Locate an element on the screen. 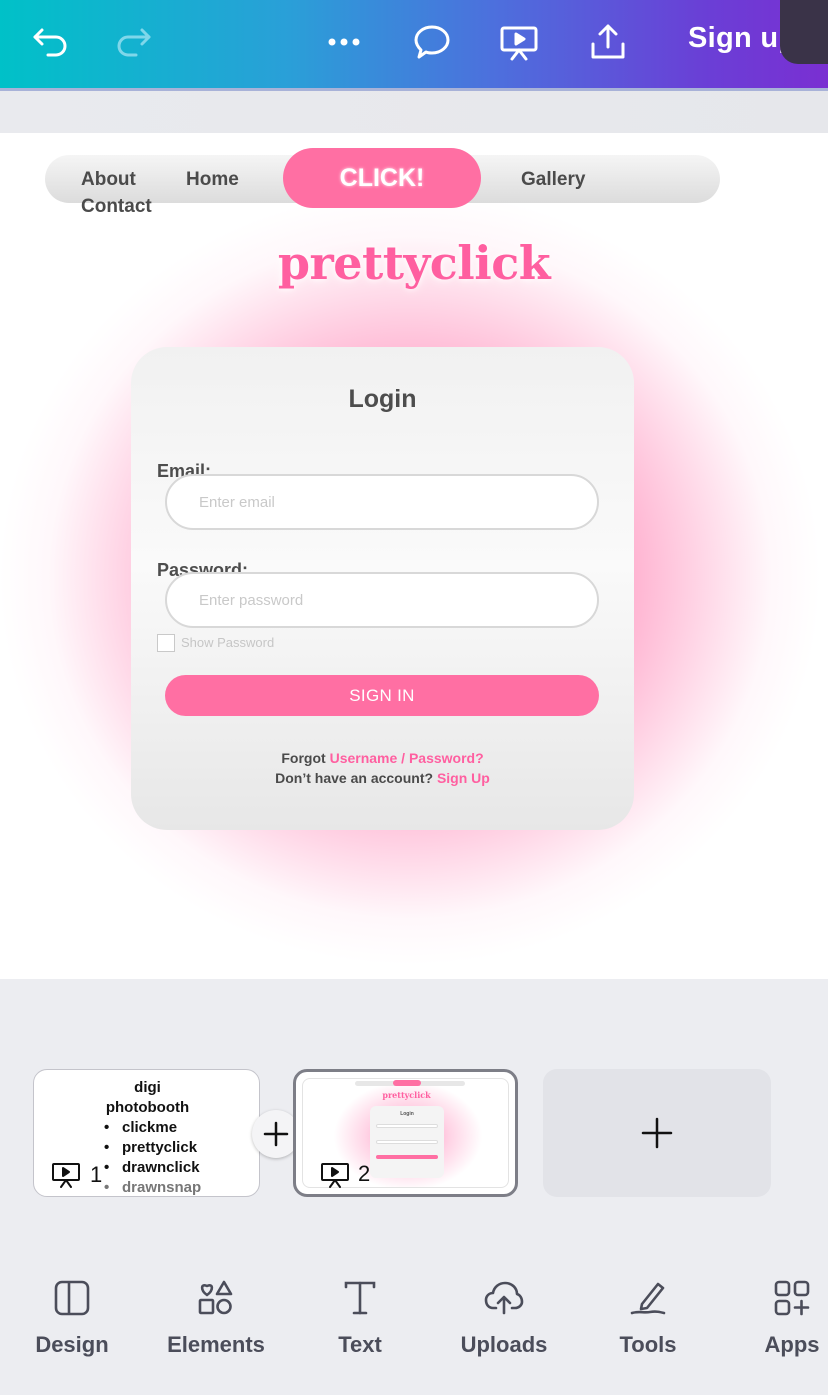 The image size is (828, 1395). brand-title: prettyclick is located at coordinates (414, 263).